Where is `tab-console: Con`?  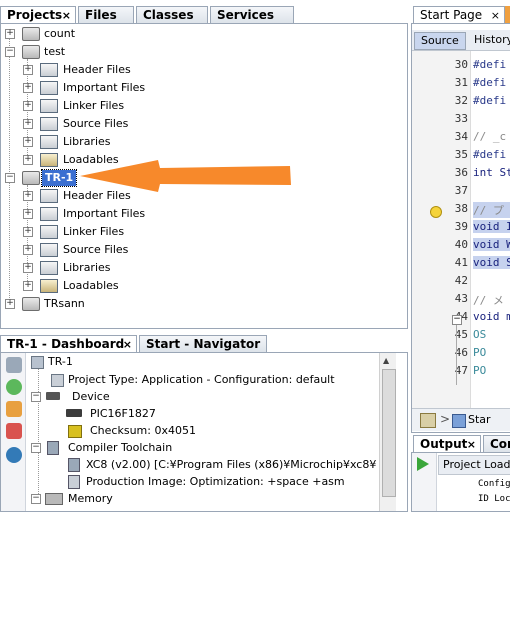 tab-console: Con is located at coordinates (496, 443).